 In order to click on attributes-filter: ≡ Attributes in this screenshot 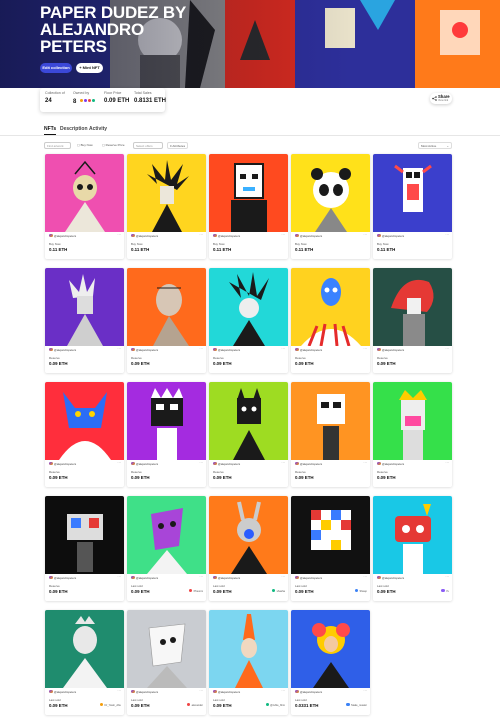, I will do `click(178, 145)`.